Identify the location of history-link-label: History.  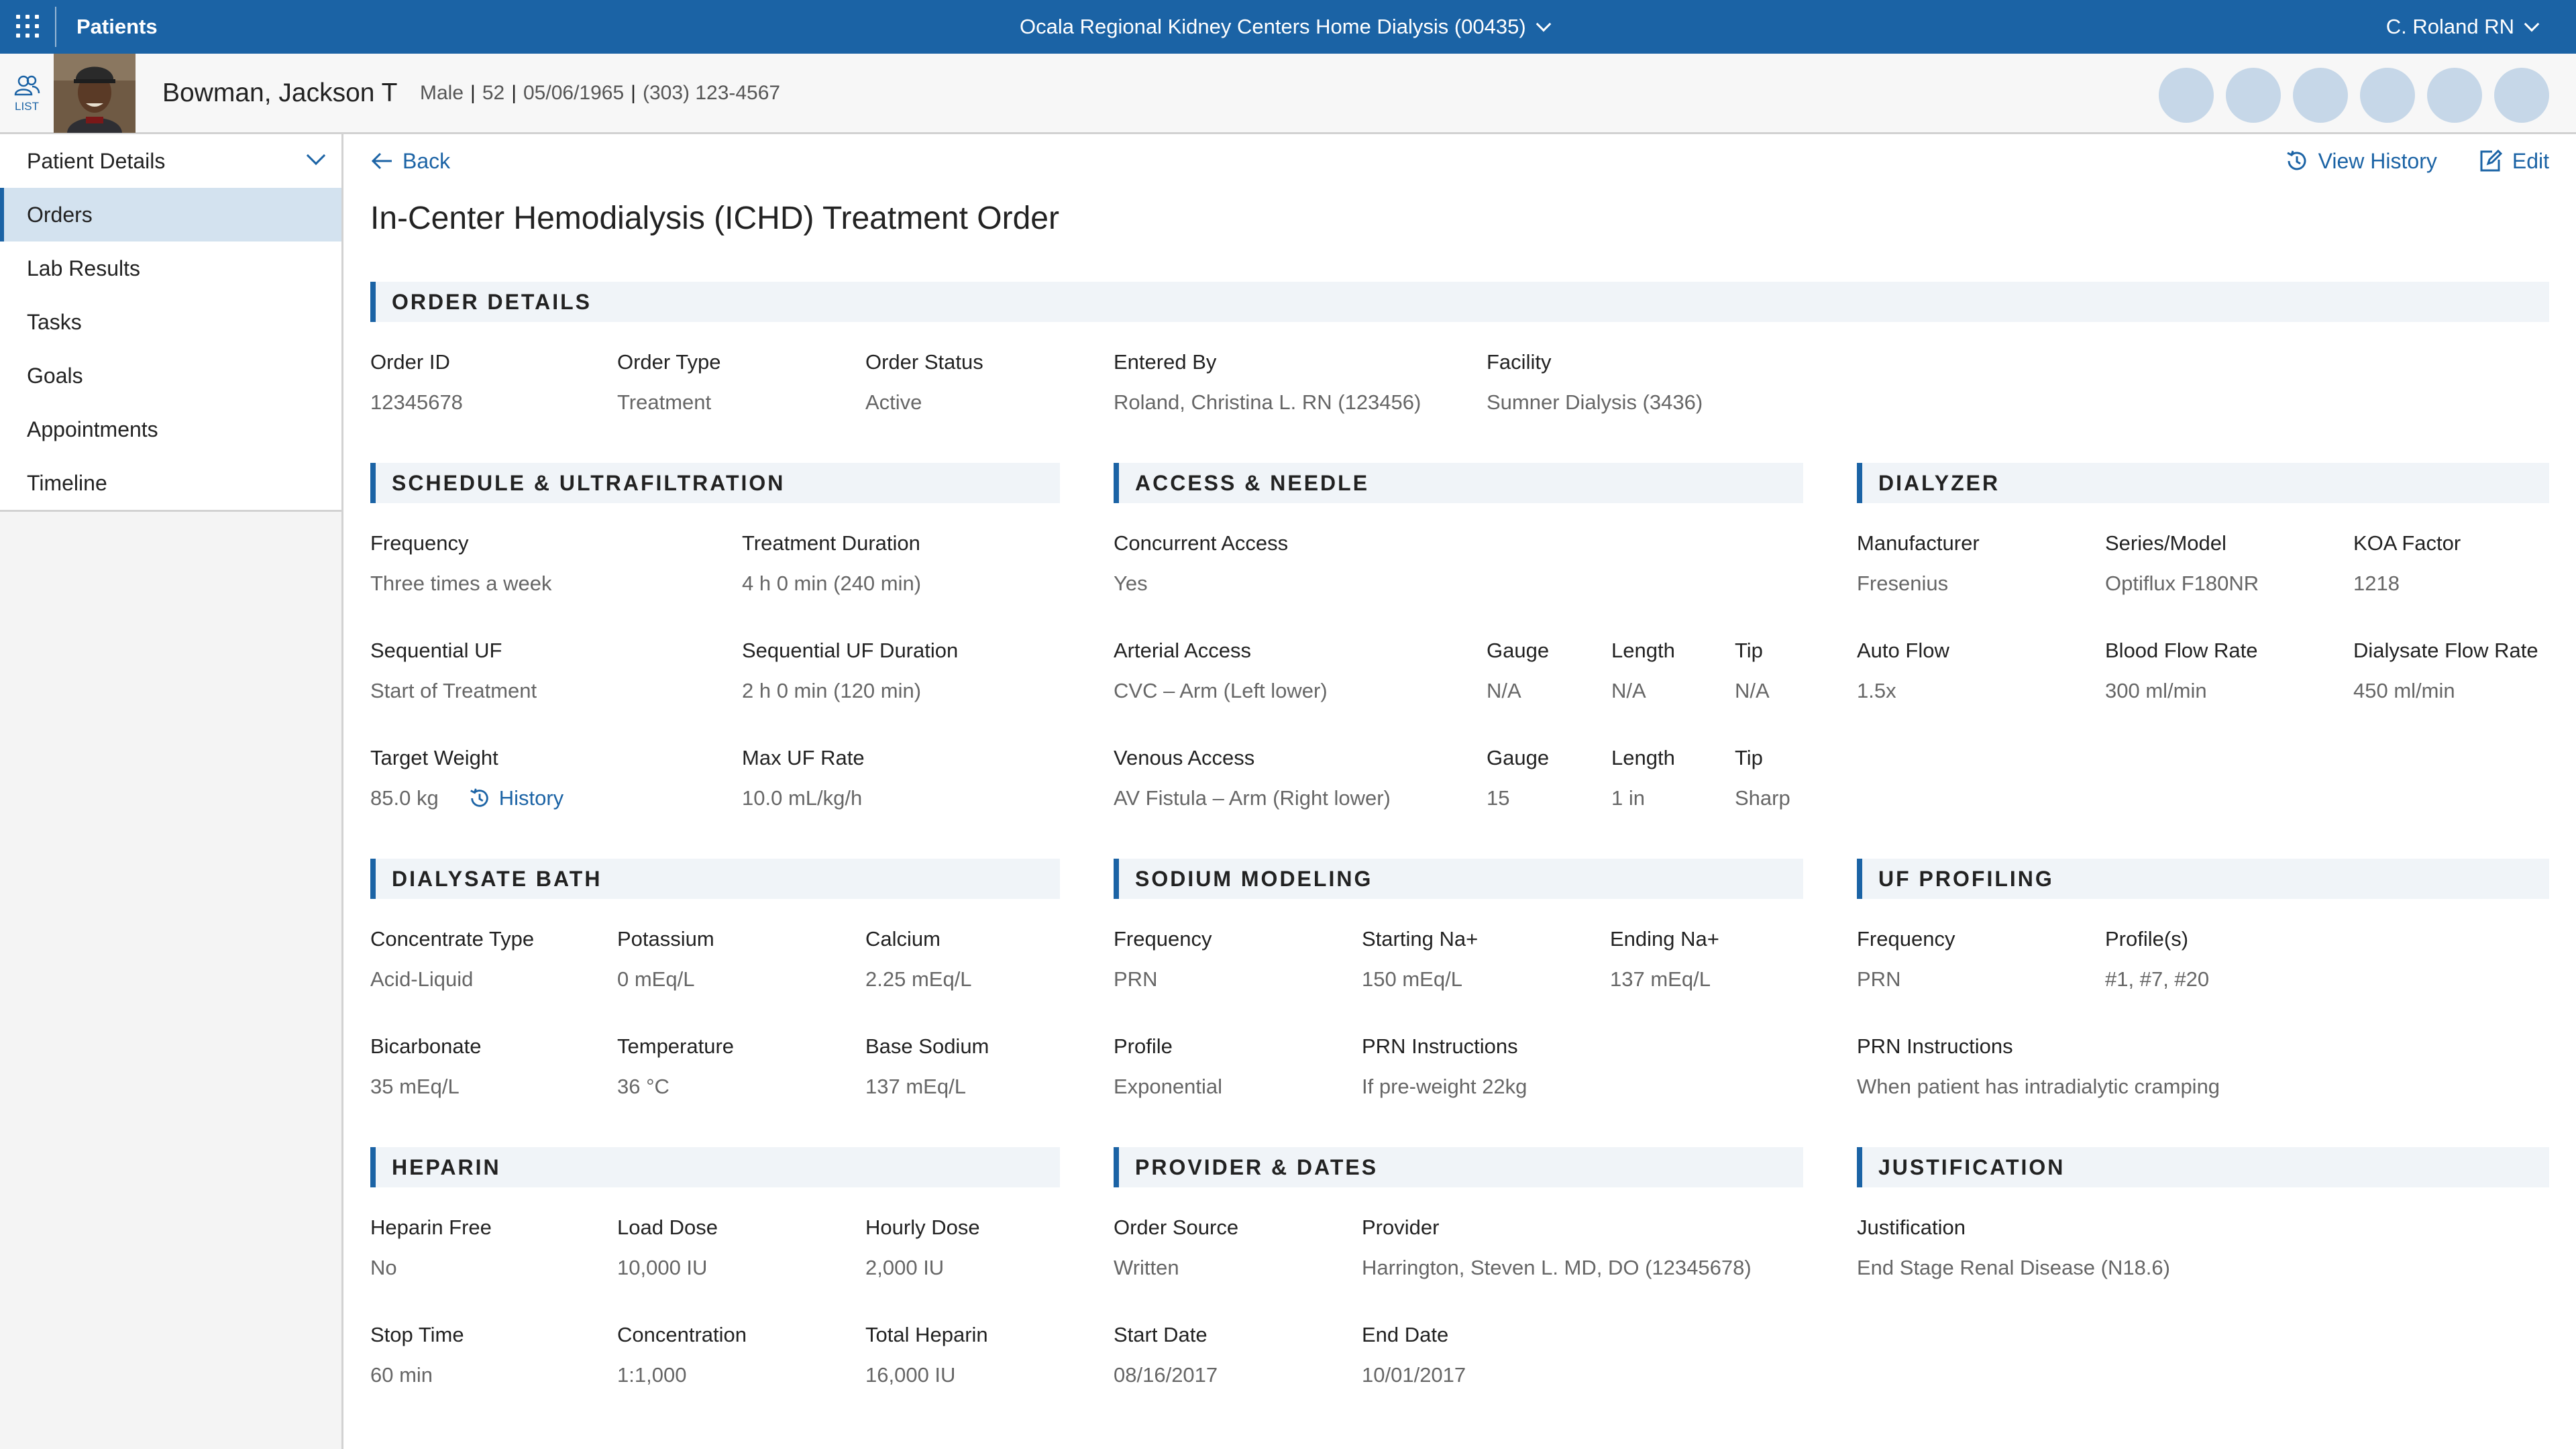
(531, 798).